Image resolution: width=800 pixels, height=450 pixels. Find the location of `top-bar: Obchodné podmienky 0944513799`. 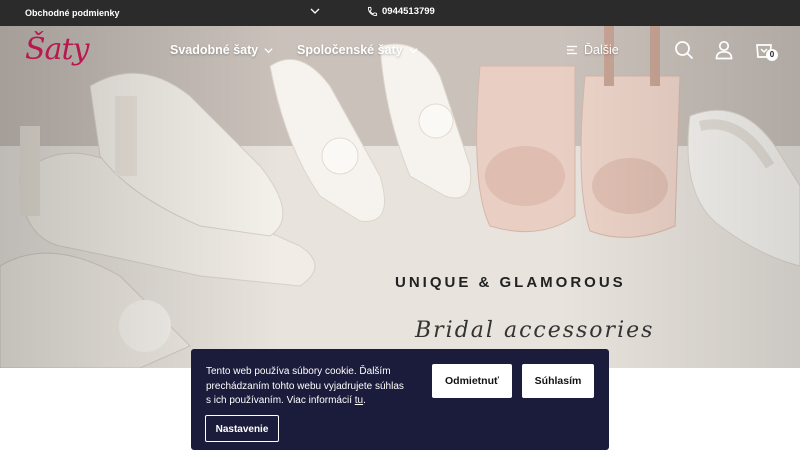

top-bar: Obchodné podmienky 0944513799 is located at coordinates (400, 13).